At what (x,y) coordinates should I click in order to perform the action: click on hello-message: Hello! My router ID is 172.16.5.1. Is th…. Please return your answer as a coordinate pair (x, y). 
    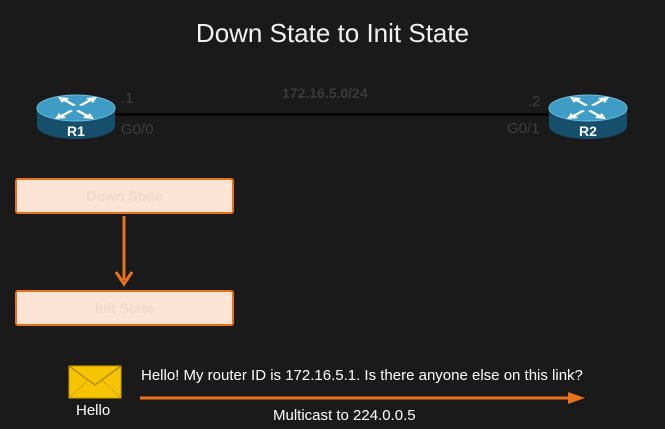
    Looking at the image, I should click on (362, 375).